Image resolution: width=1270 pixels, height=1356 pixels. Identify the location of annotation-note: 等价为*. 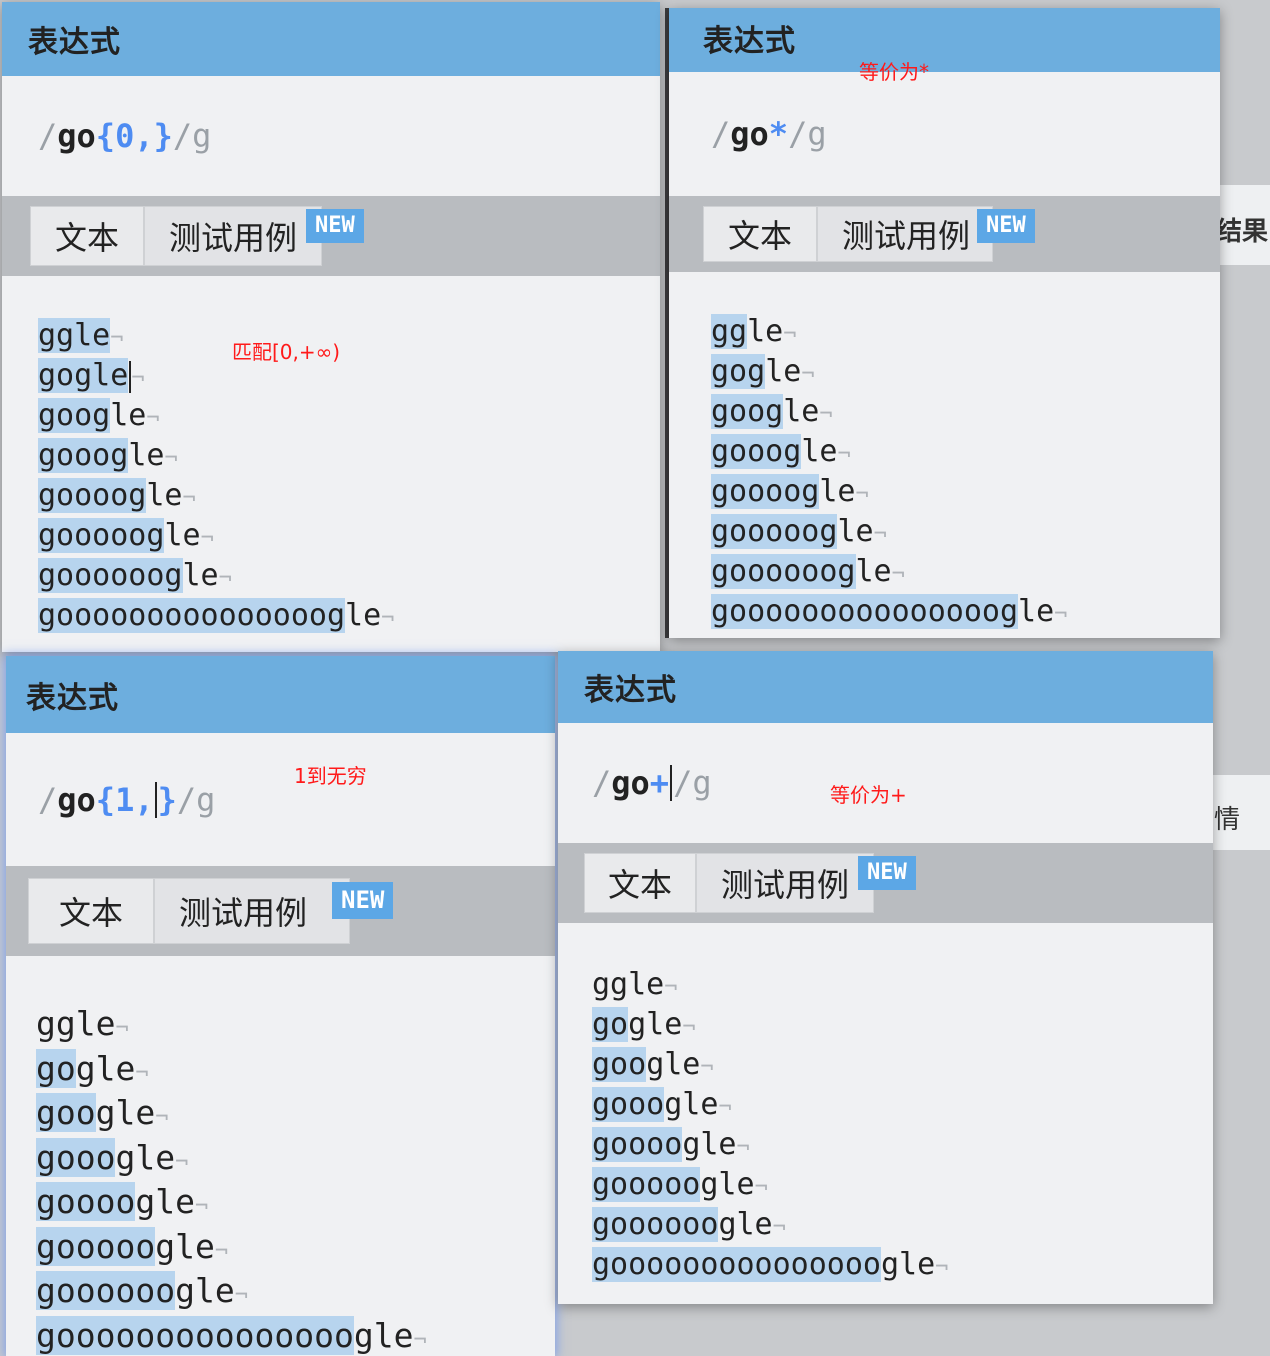
(894, 72).